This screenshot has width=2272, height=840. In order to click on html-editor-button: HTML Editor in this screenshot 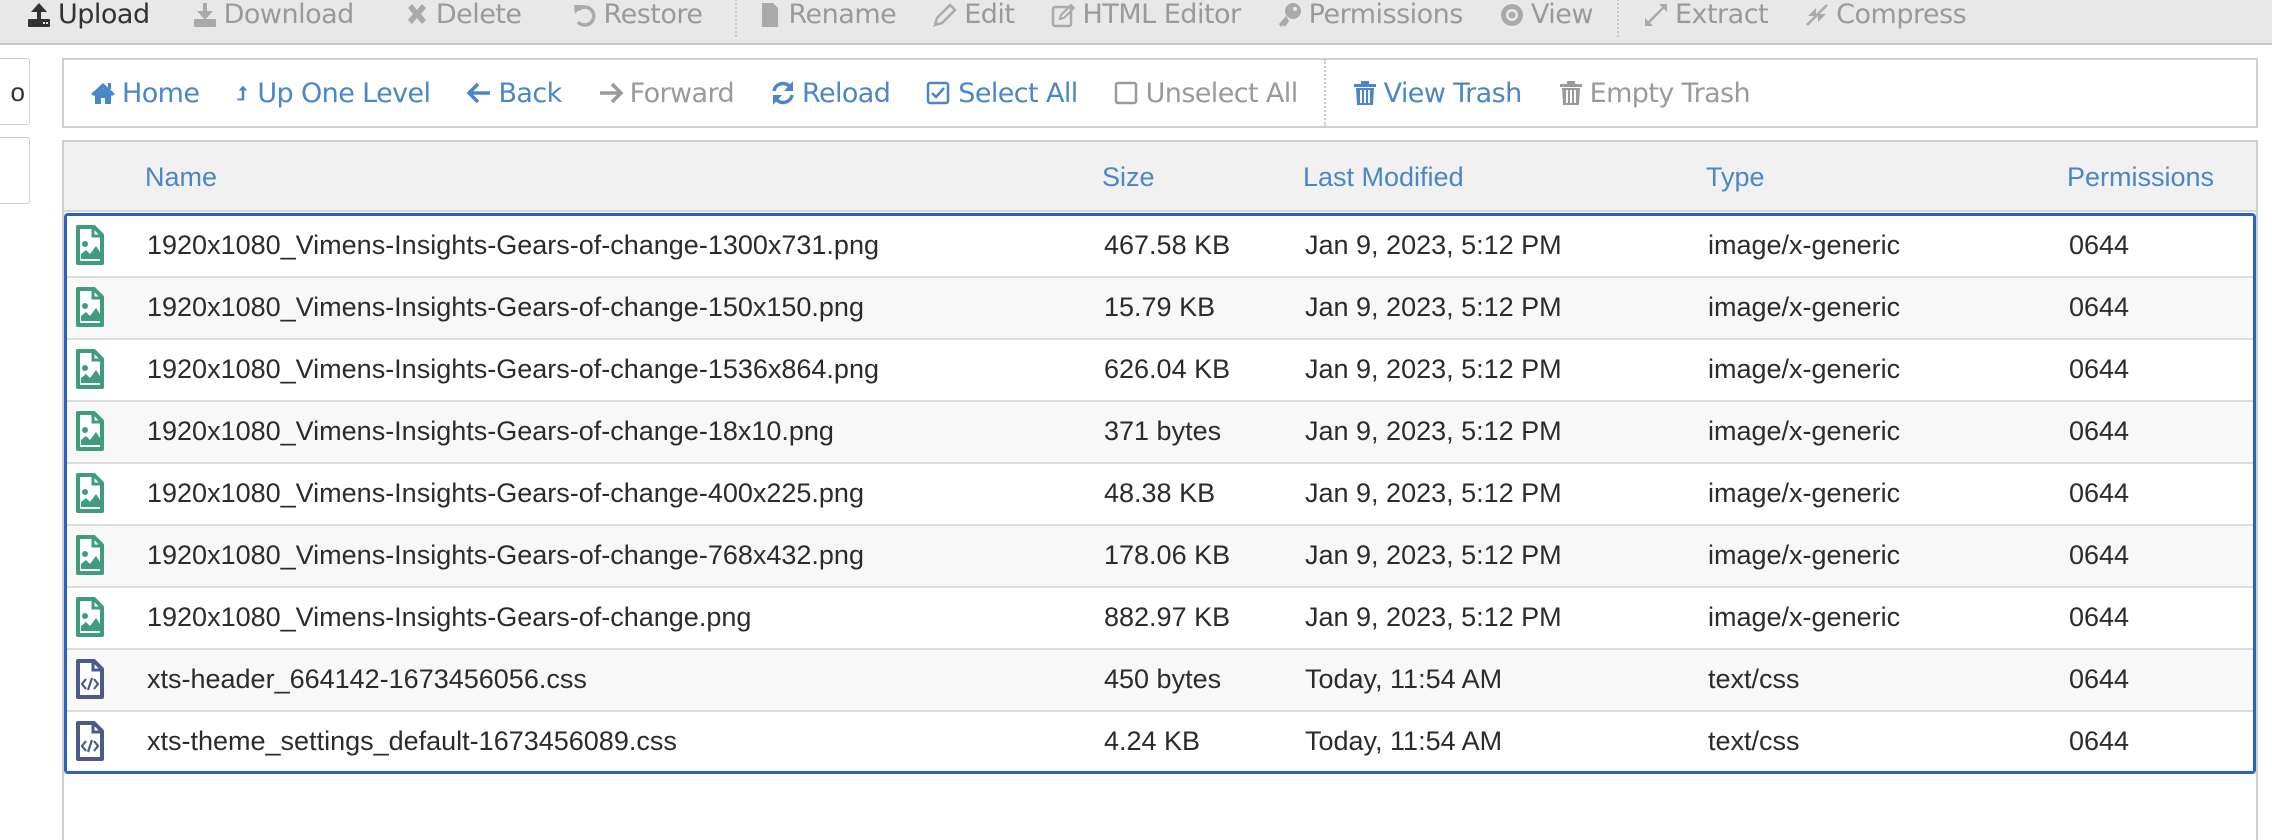, I will do `click(1146, 18)`.